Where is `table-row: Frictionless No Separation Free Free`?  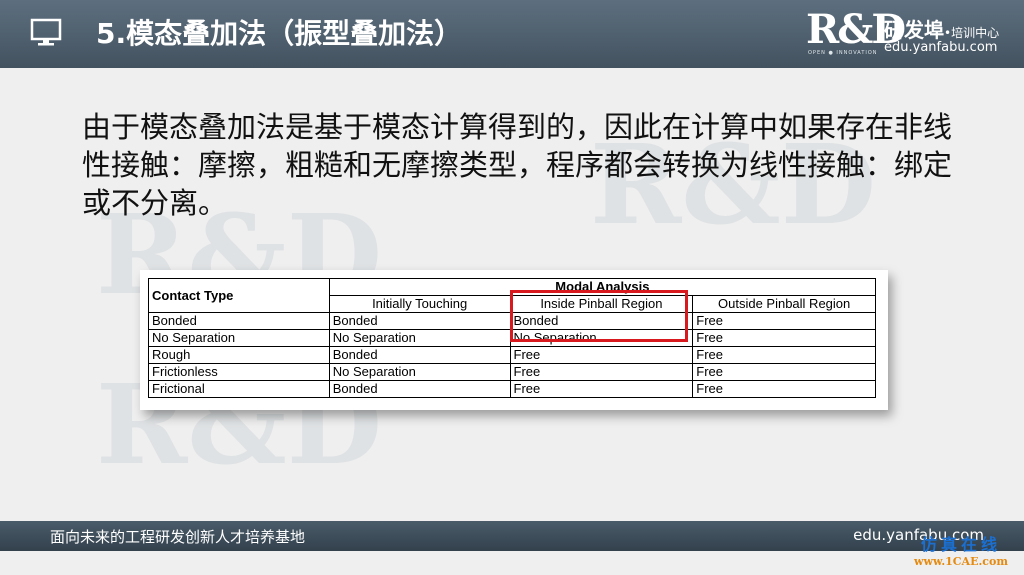
table-row: Frictionless No Separation Free Free is located at coordinates (512, 372).